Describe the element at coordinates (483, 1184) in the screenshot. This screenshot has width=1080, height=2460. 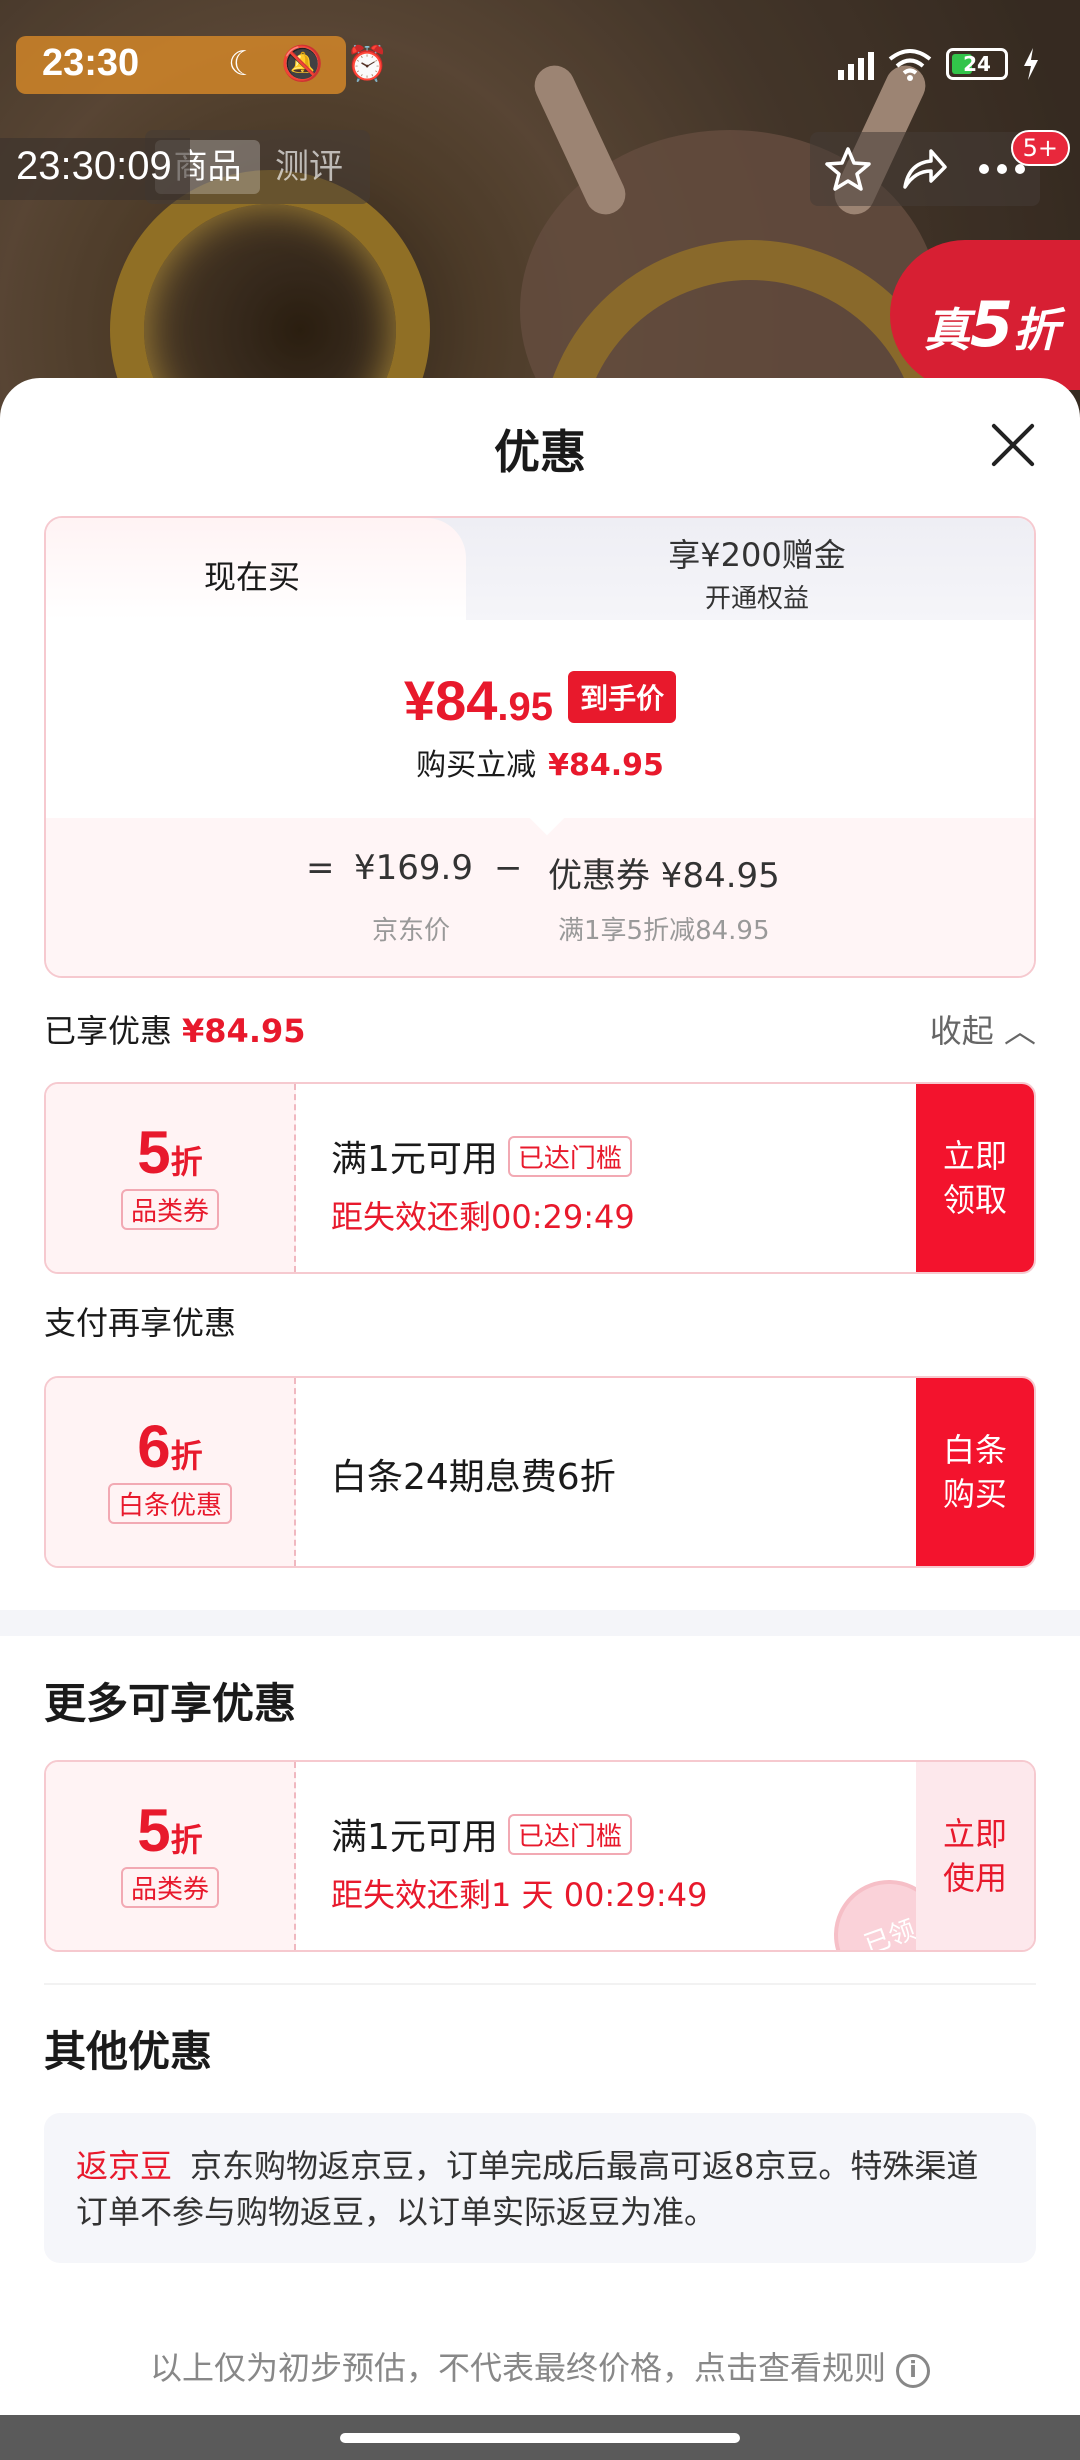
I see `coupon-details: 满1元可用 已达门槛 距失效还剩00:29:49` at that location.